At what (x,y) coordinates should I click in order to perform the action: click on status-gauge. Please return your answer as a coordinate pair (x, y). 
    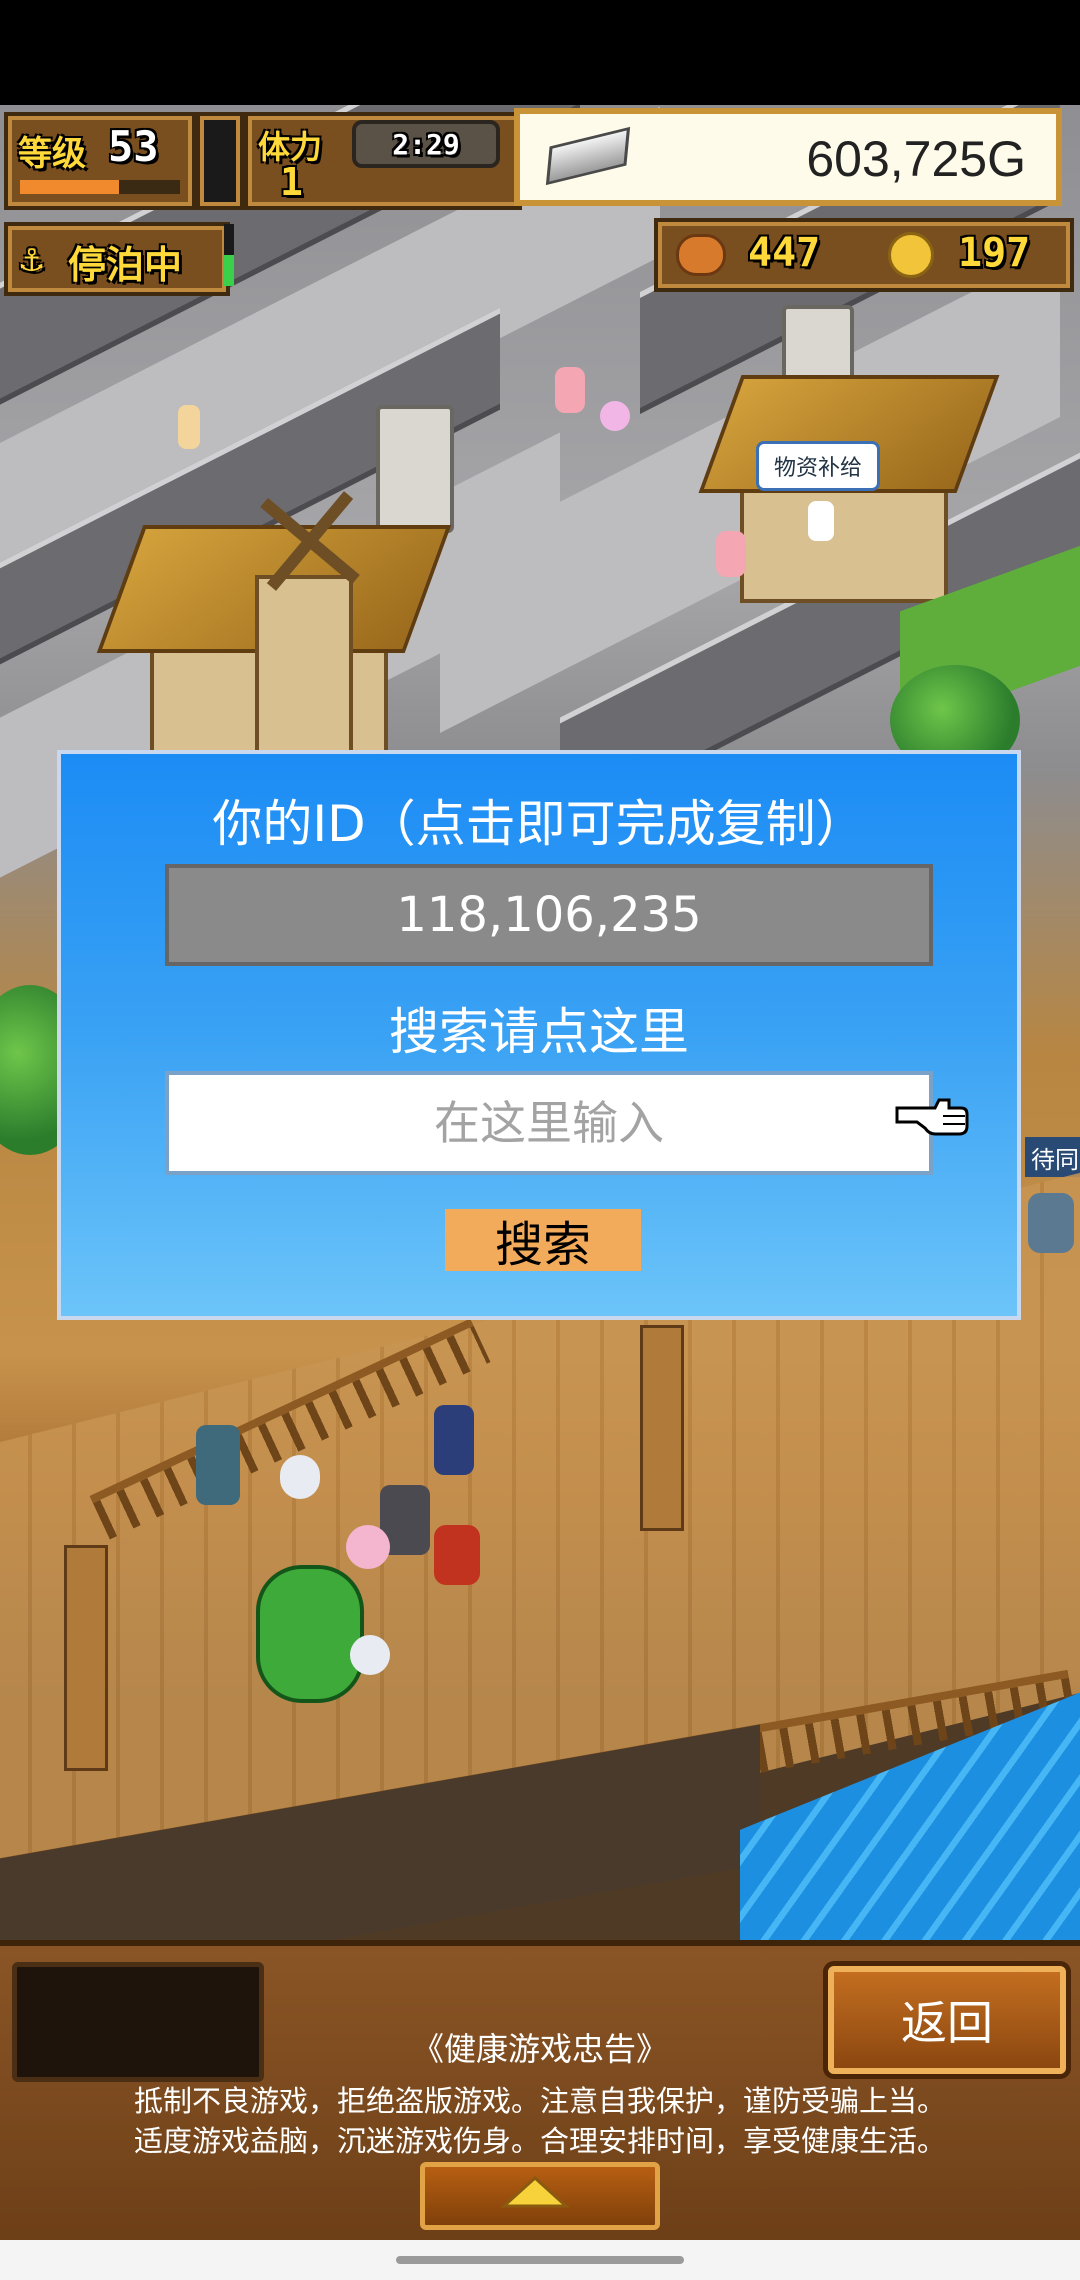
    Looking at the image, I should click on (229, 255).